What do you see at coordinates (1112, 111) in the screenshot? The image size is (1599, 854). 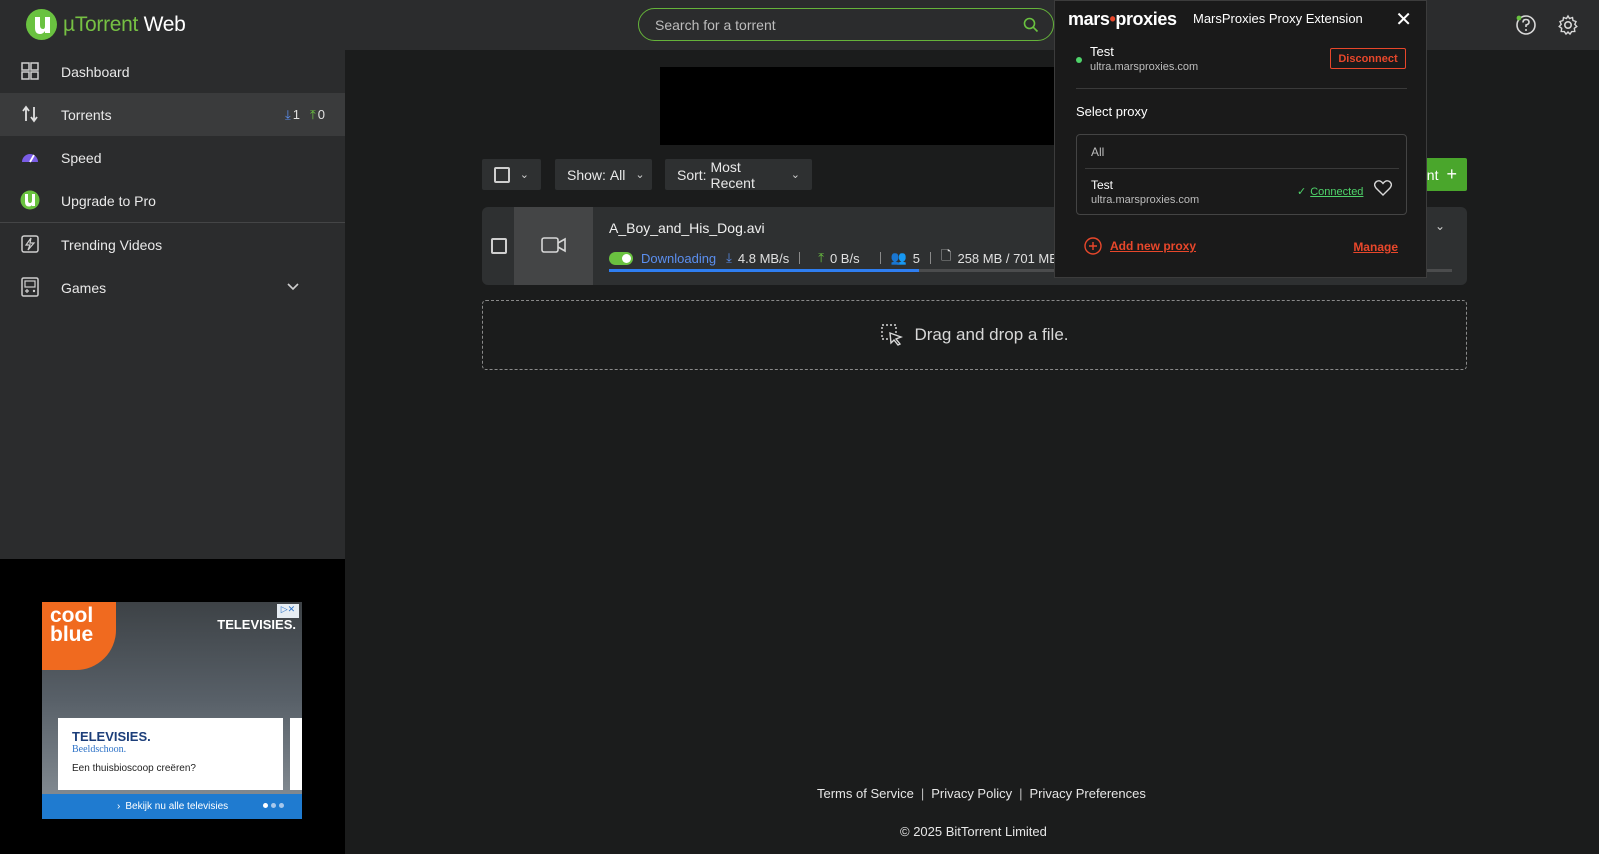 I see `select-proxy-label: Select proxy` at bounding box center [1112, 111].